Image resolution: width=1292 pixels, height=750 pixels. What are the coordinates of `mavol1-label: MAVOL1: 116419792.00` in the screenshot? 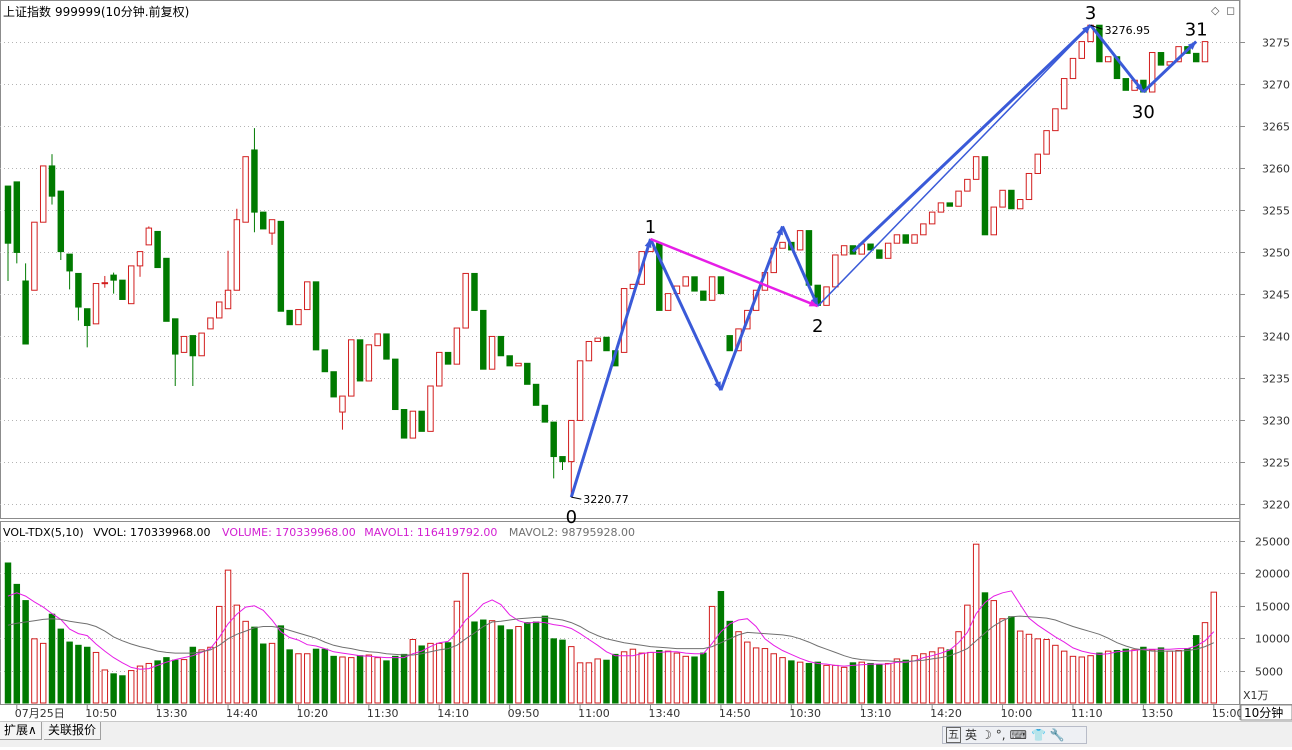 It's located at (430, 532).